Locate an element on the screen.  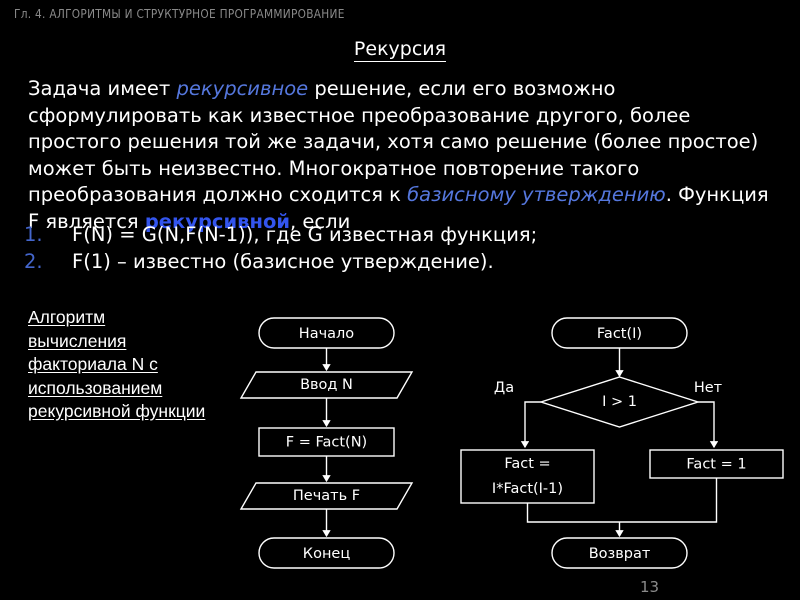
flow-node-process-label: F = Fact(N) is located at coordinates (326, 443).